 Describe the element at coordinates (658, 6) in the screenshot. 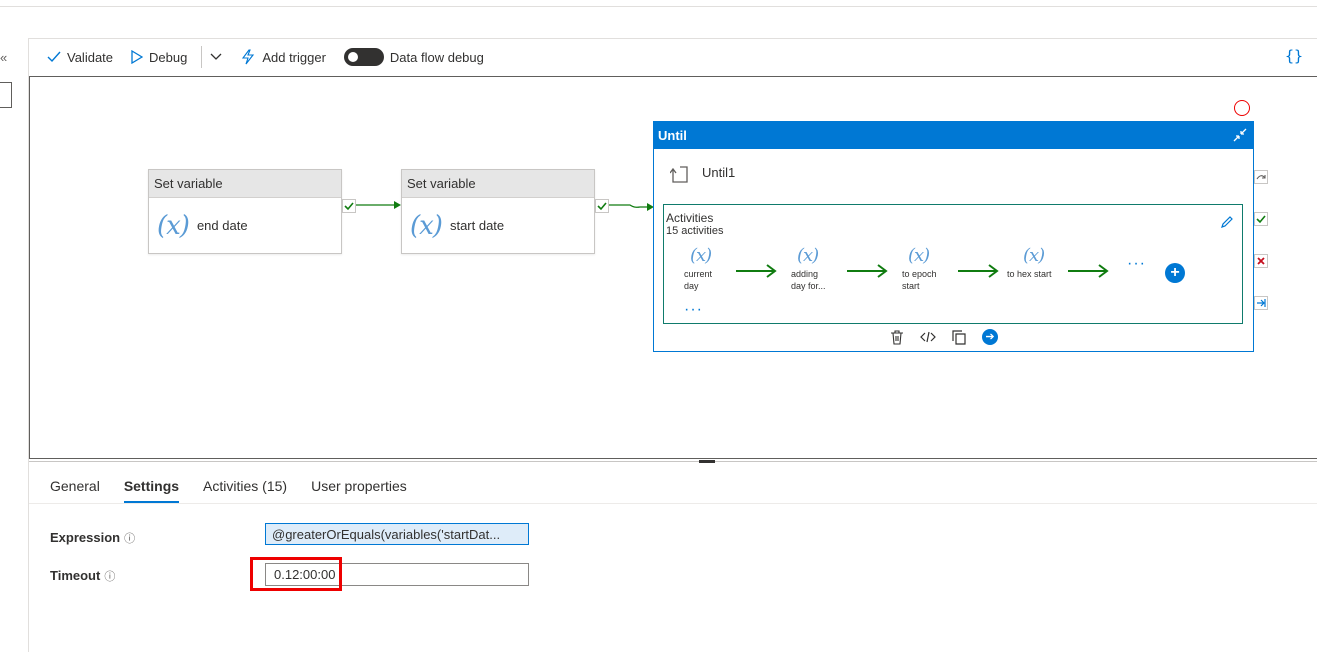

I see `top-divider` at that location.